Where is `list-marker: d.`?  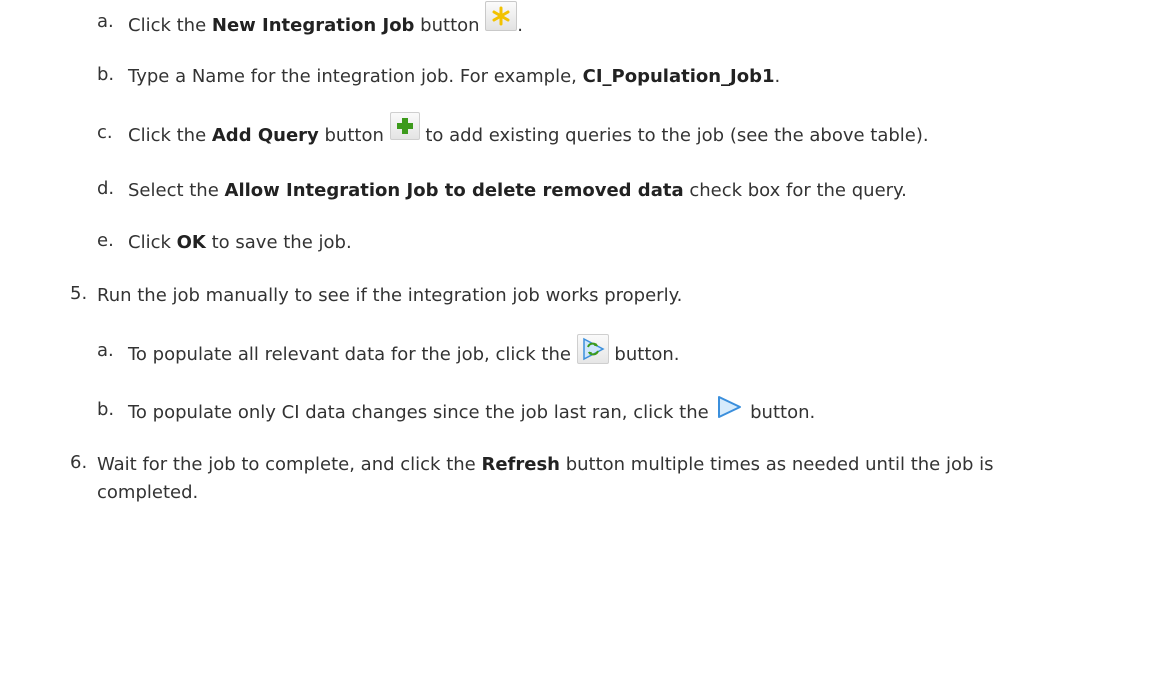
list-marker: d. is located at coordinates (106, 188).